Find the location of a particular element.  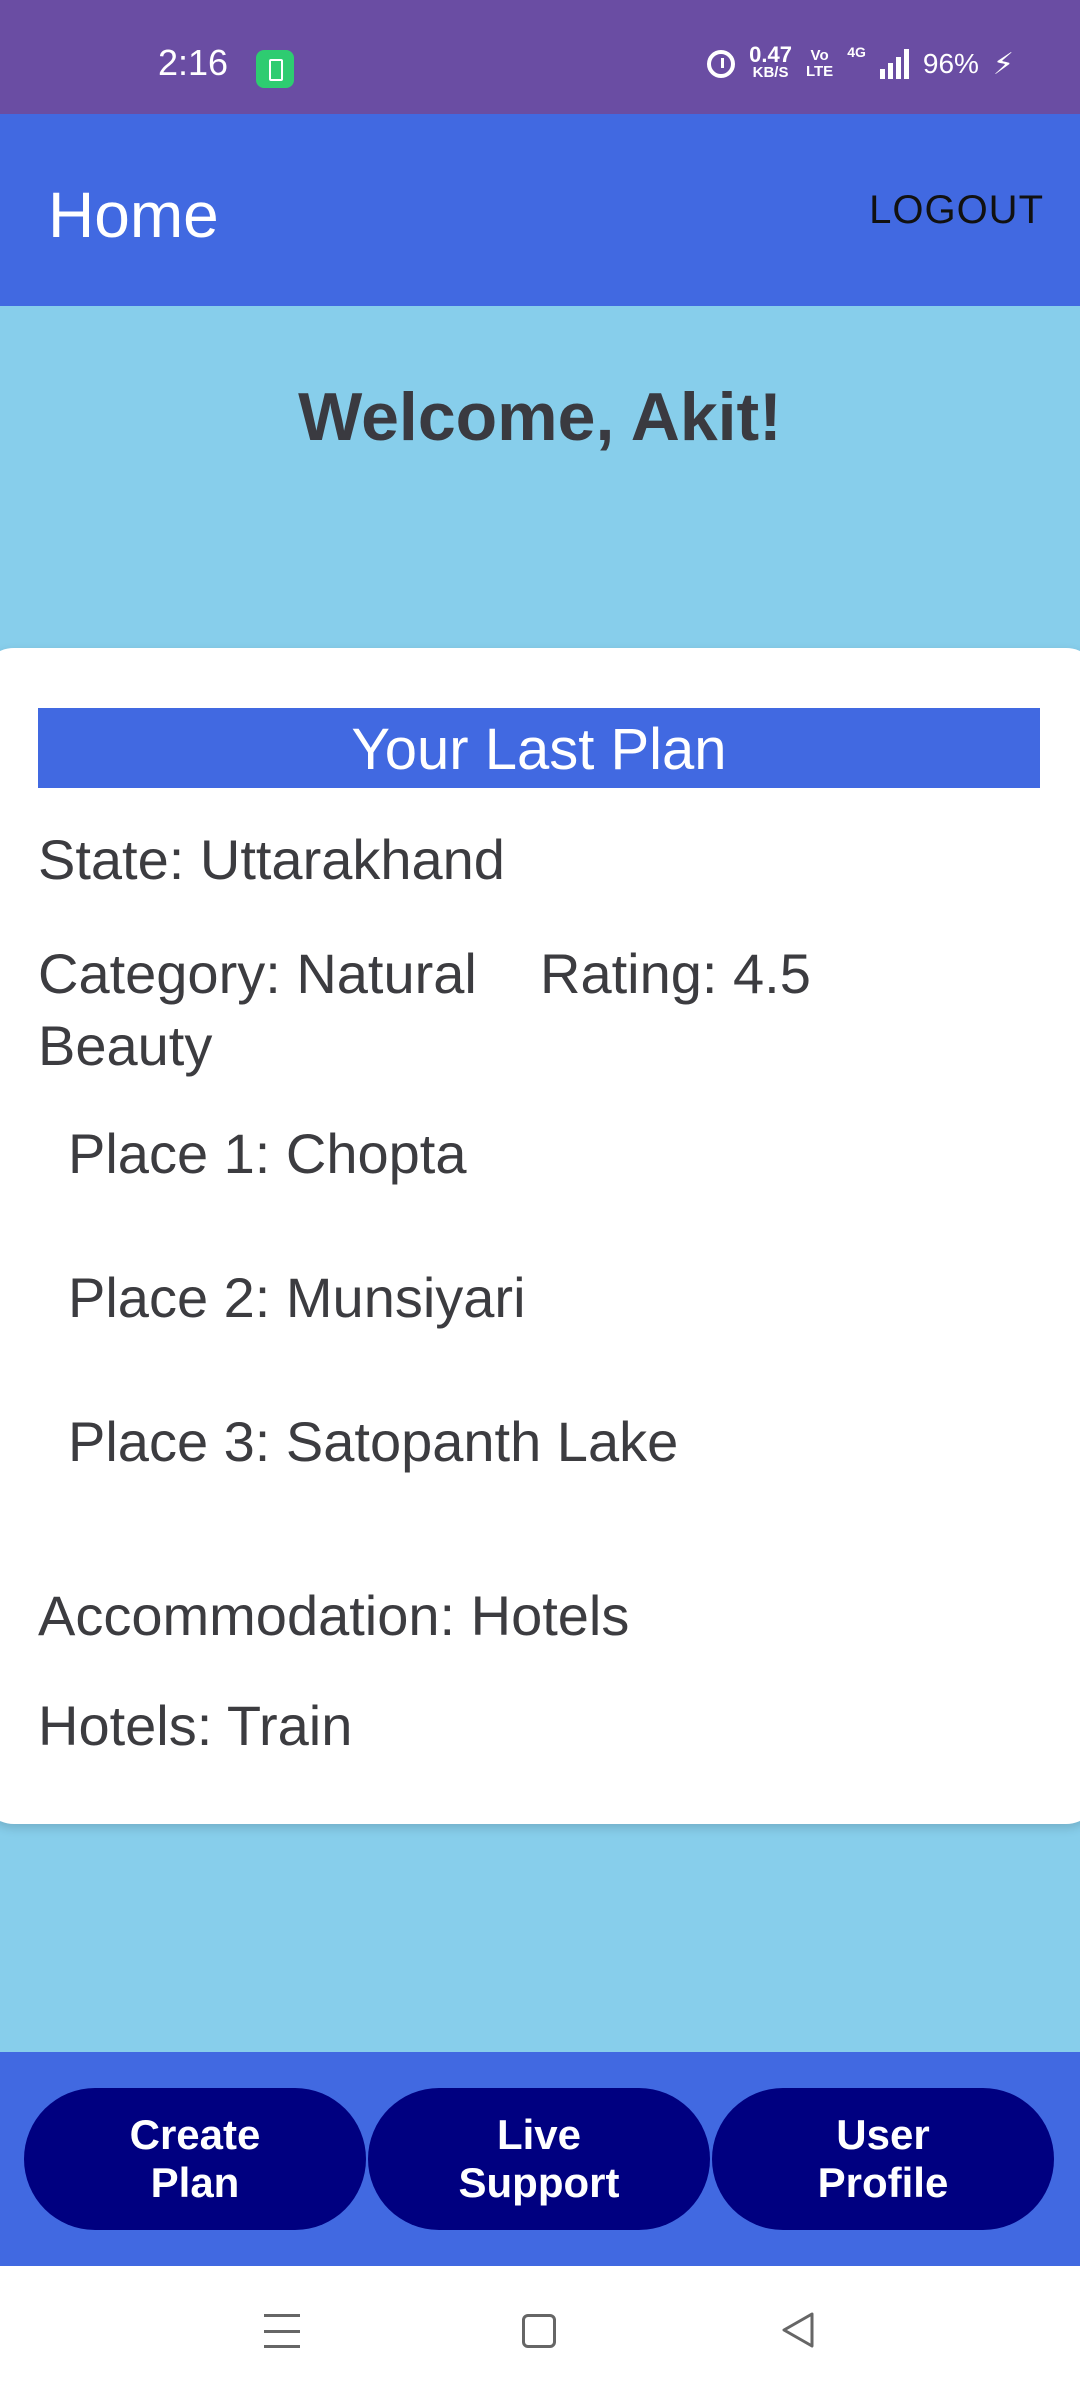

network-speed-value: 0.47 is located at coordinates (770, 54).